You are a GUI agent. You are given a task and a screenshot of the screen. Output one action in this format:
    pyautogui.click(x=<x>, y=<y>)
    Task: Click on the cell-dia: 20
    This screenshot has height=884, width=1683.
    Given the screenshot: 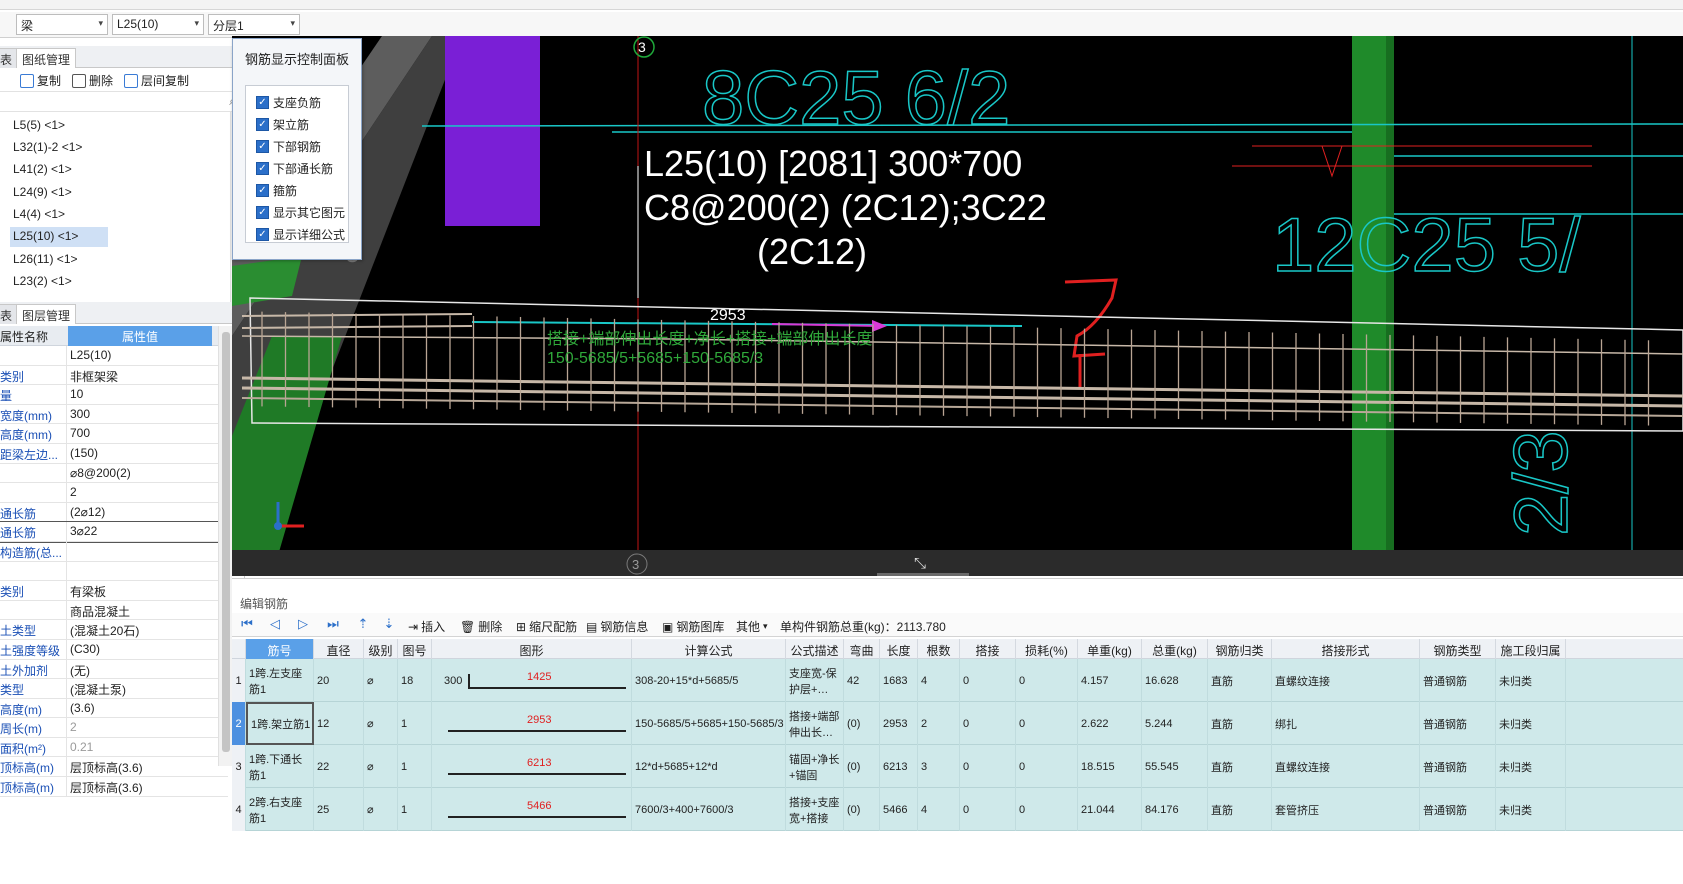 What is the action you would take?
    pyautogui.click(x=339, y=680)
    